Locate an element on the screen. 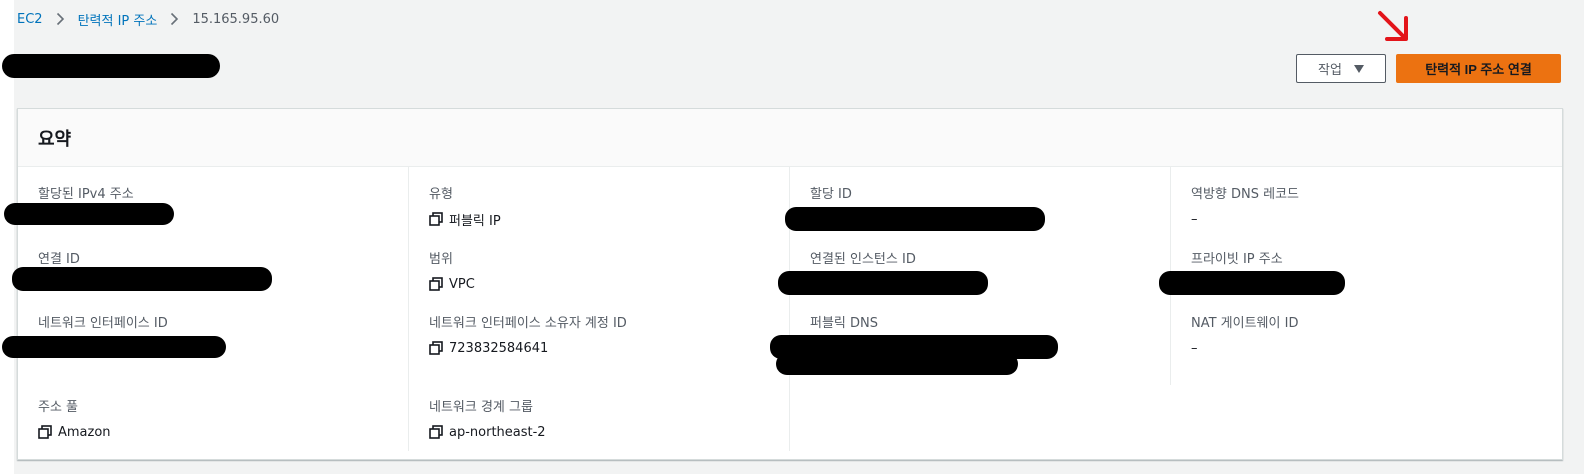  address-pool-value-row: Amazon is located at coordinates (74, 432).